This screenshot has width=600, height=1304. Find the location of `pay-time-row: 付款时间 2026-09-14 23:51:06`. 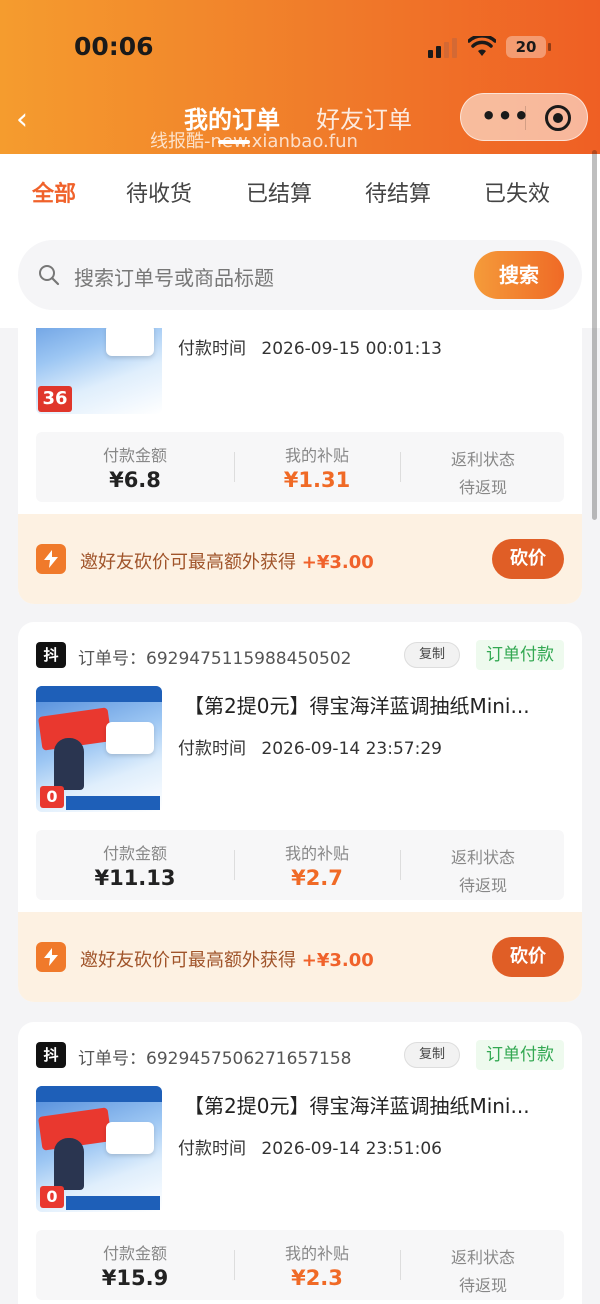

pay-time-row: 付款时间 2026-09-14 23:51:06 is located at coordinates (310, 1146).